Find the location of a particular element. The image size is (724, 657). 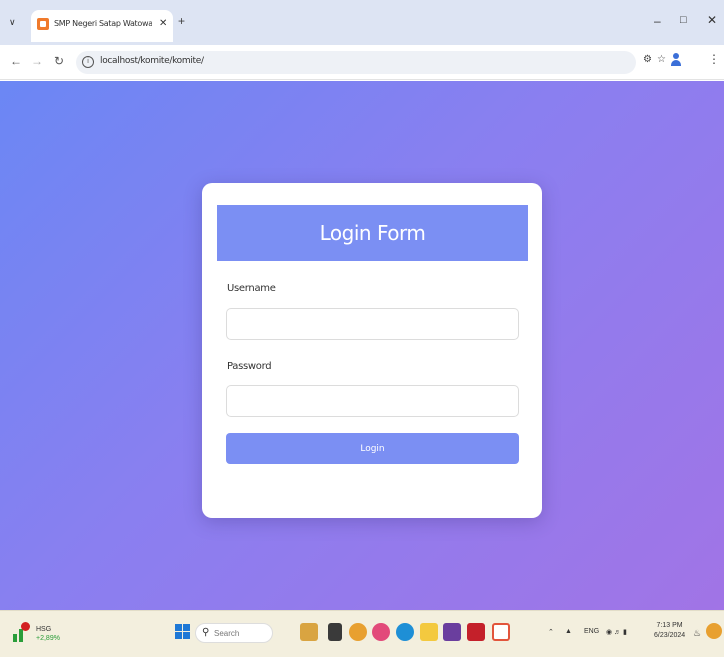

window-close-icon: ✕ is located at coordinates (712, 20).